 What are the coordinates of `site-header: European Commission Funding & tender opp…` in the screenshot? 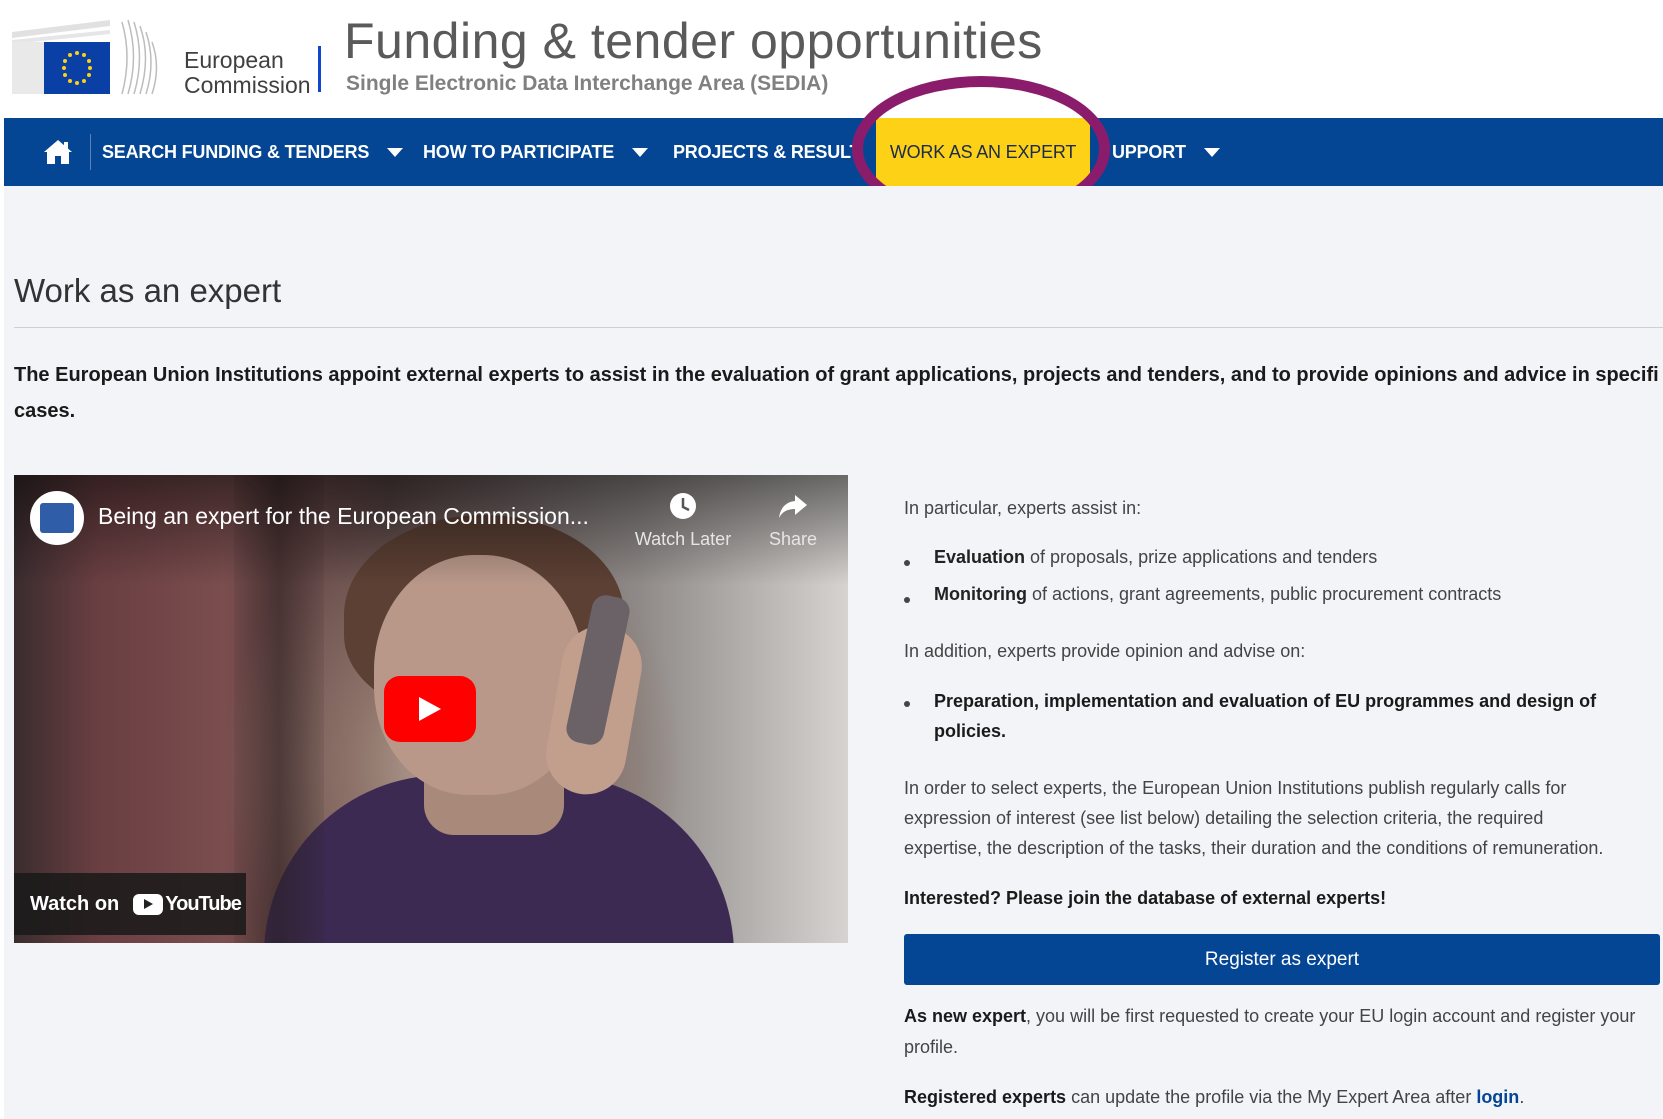 It's located at (831, 59).